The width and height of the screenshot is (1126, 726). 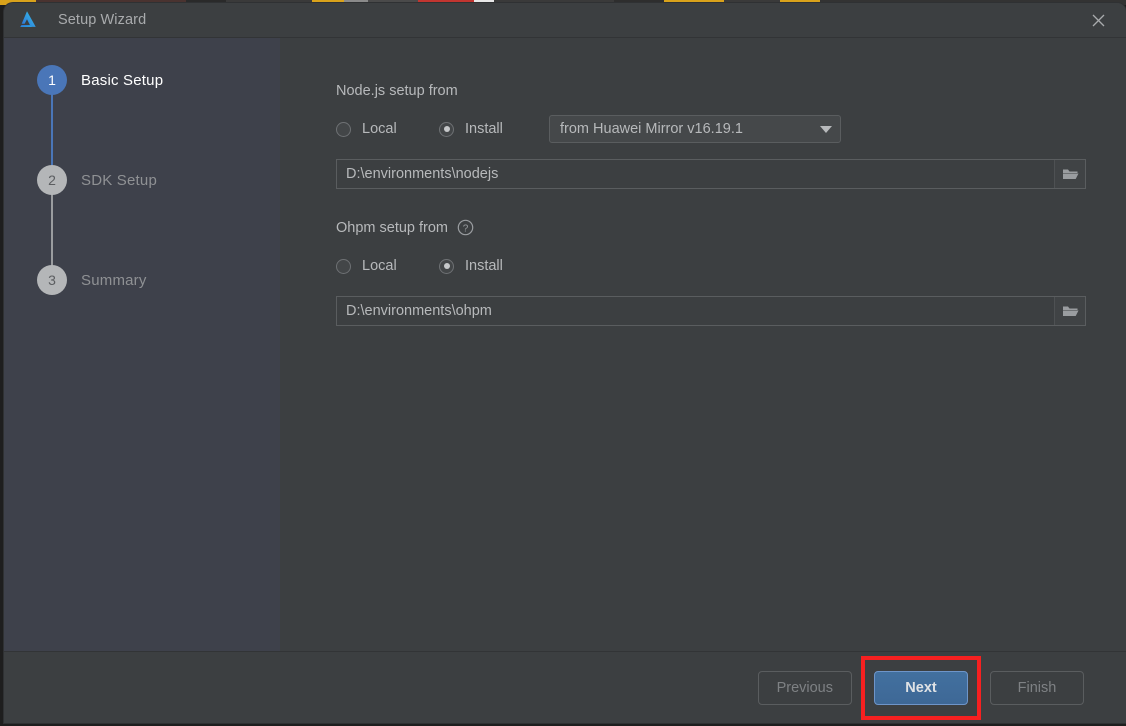 I want to click on dialog-footer: Previous Next Finish, so click(x=565, y=687).